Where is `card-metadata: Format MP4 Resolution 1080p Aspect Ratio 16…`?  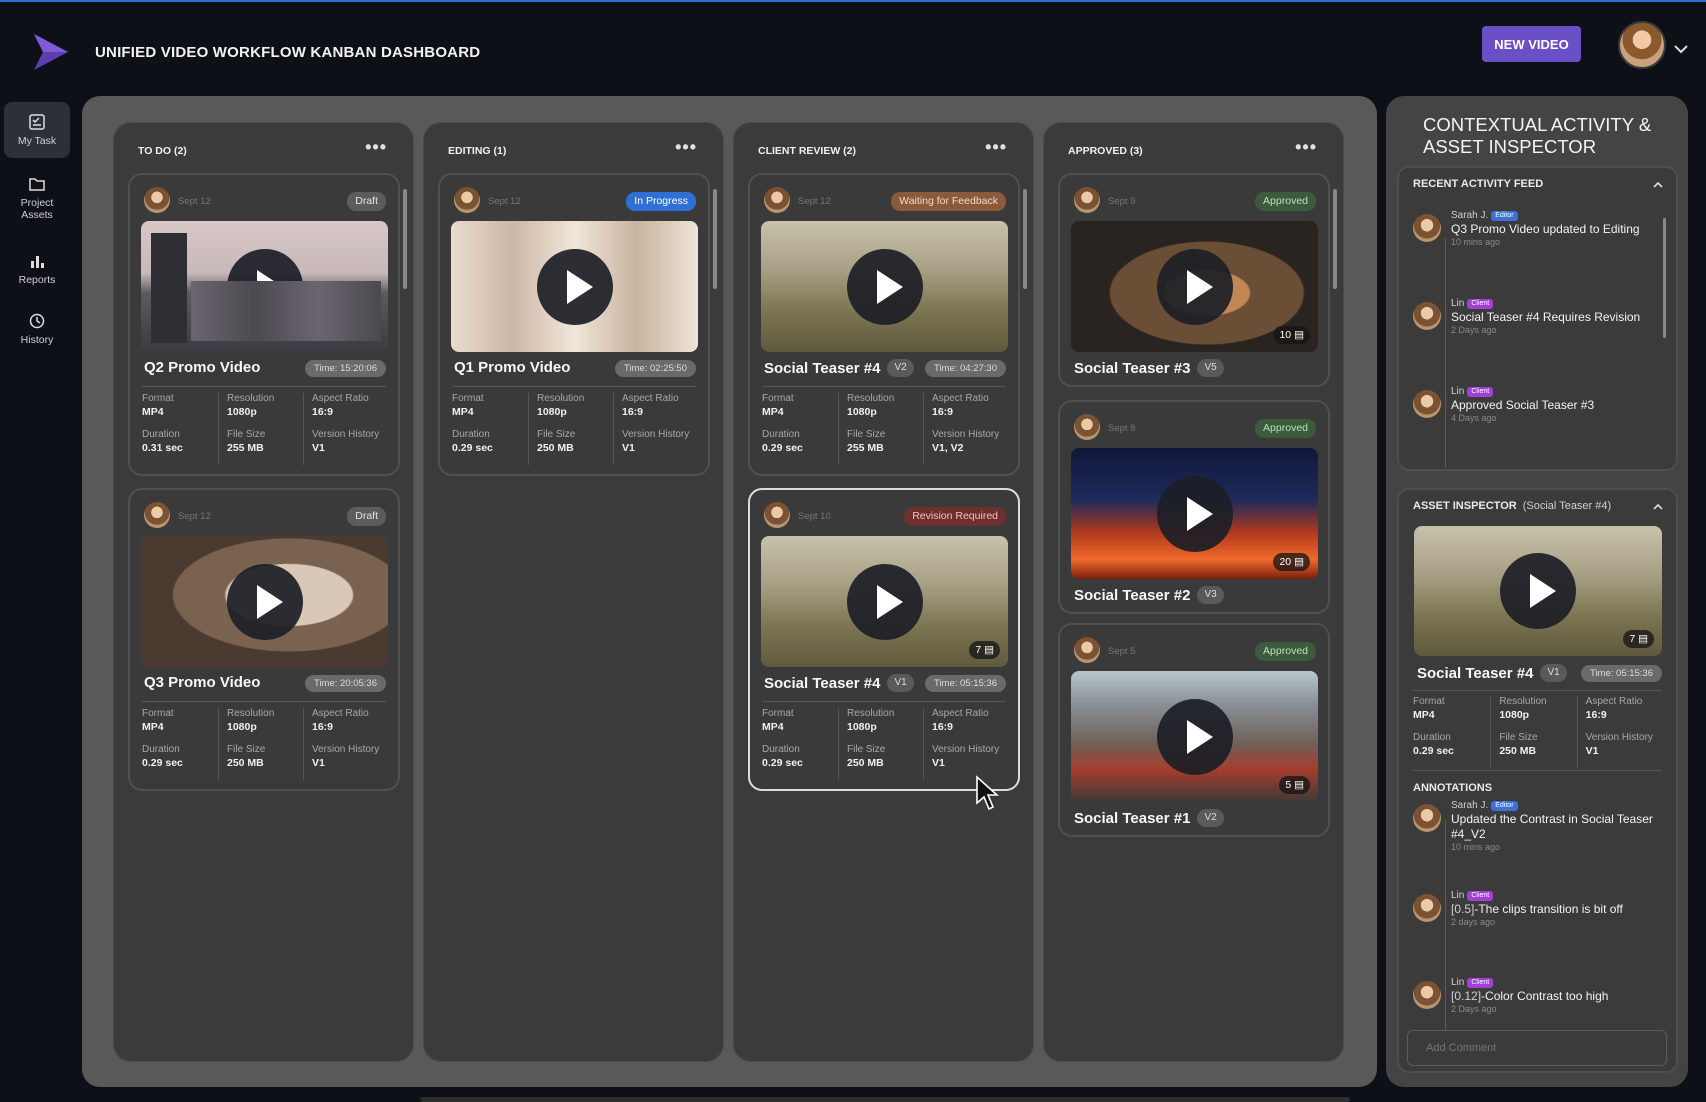
card-metadata: Format MP4 Resolution 1080p Aspect Ratio 16… is located at coordinates (885, 429).